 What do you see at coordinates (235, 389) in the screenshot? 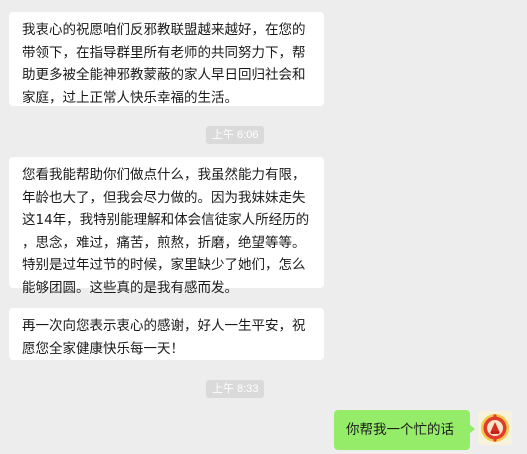
I see `timestamp-2: 上午 8:33` at bounding box center [235, 389].